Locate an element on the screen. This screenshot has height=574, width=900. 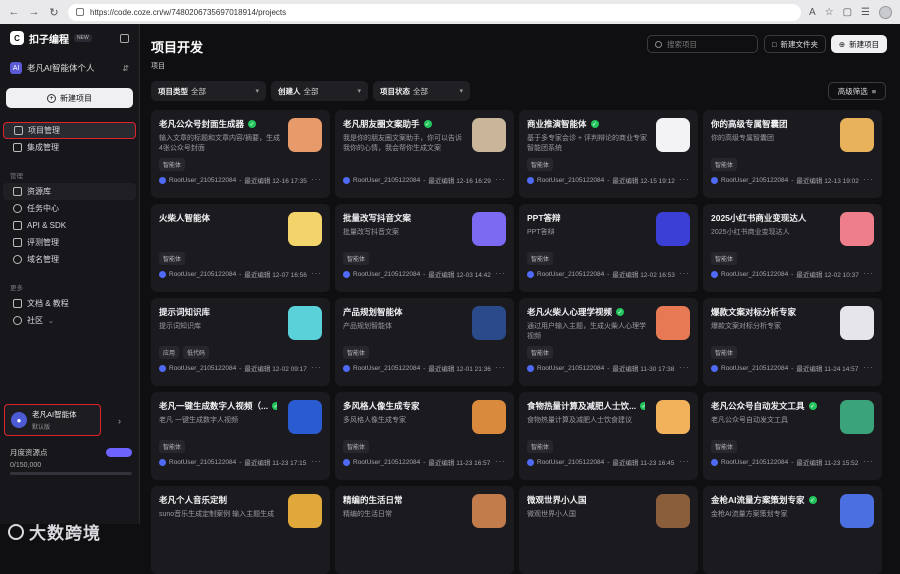
sidebar-item-api: API & SDK is located at coordinates (69, 225).